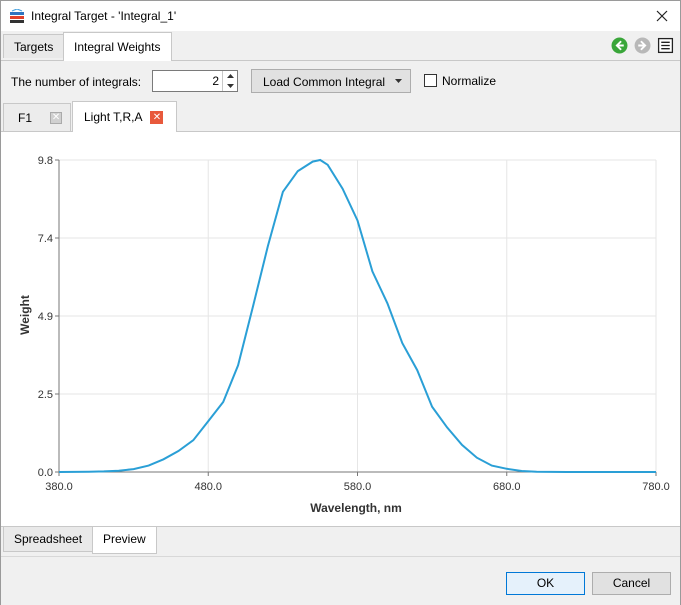 The height and width of the screenshot is (605, 681). Describe the element at coordinates (356, 508) in the screenshot. I see `x-axis-label: Wavelength, nm` at that location.